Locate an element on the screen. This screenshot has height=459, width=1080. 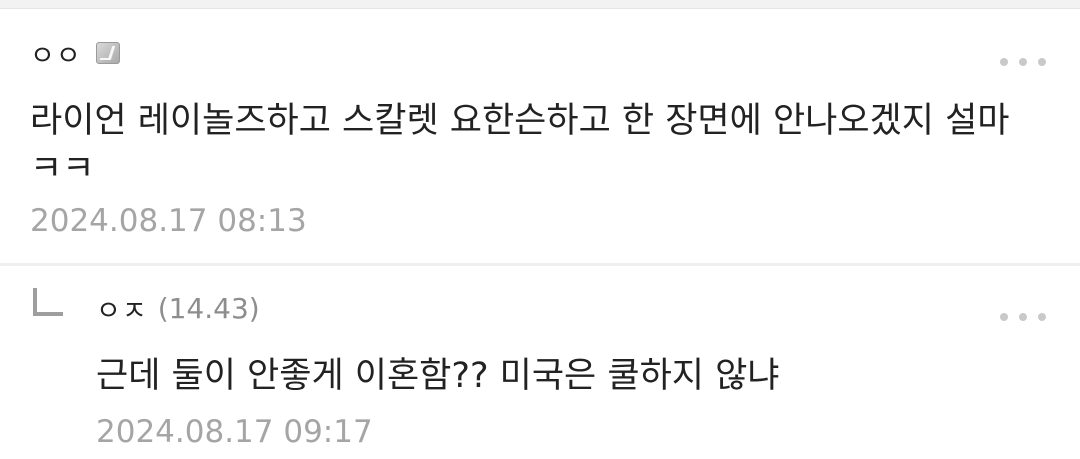
top-divider is located at coordinates (540, 4).